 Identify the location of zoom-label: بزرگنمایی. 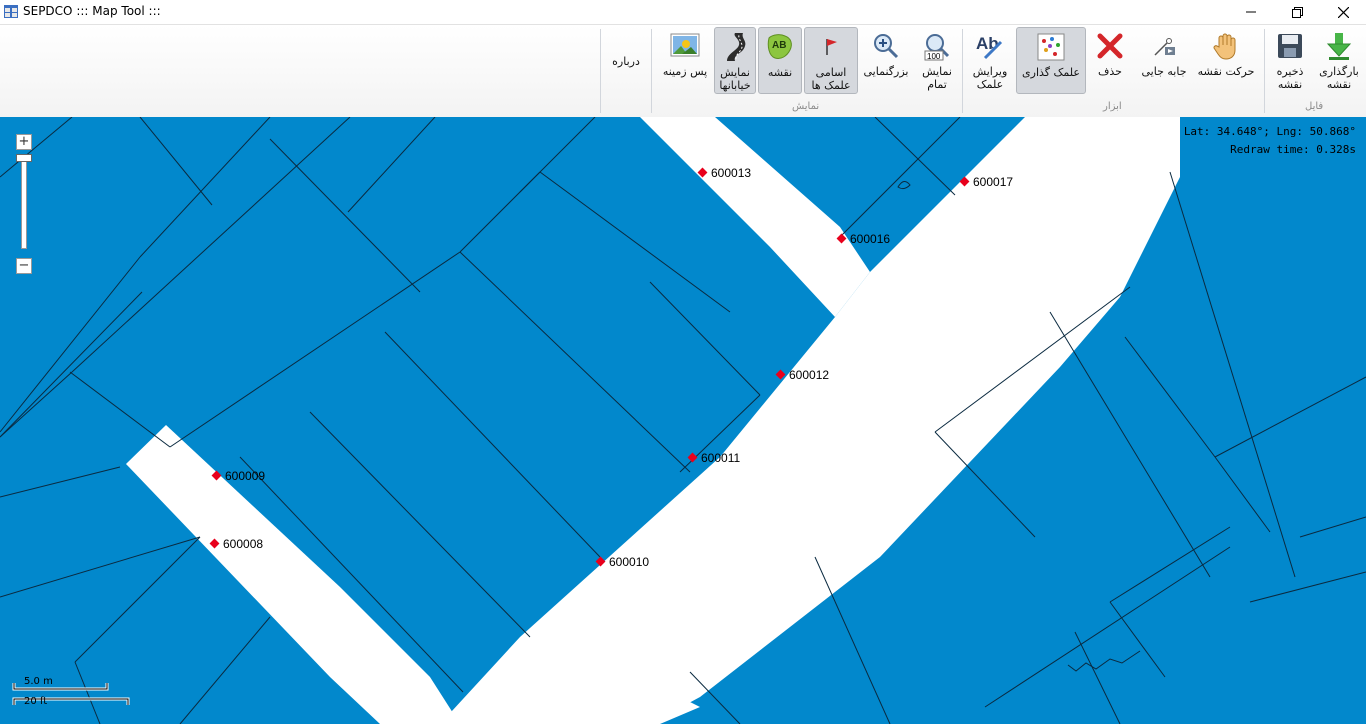
(886, 71).